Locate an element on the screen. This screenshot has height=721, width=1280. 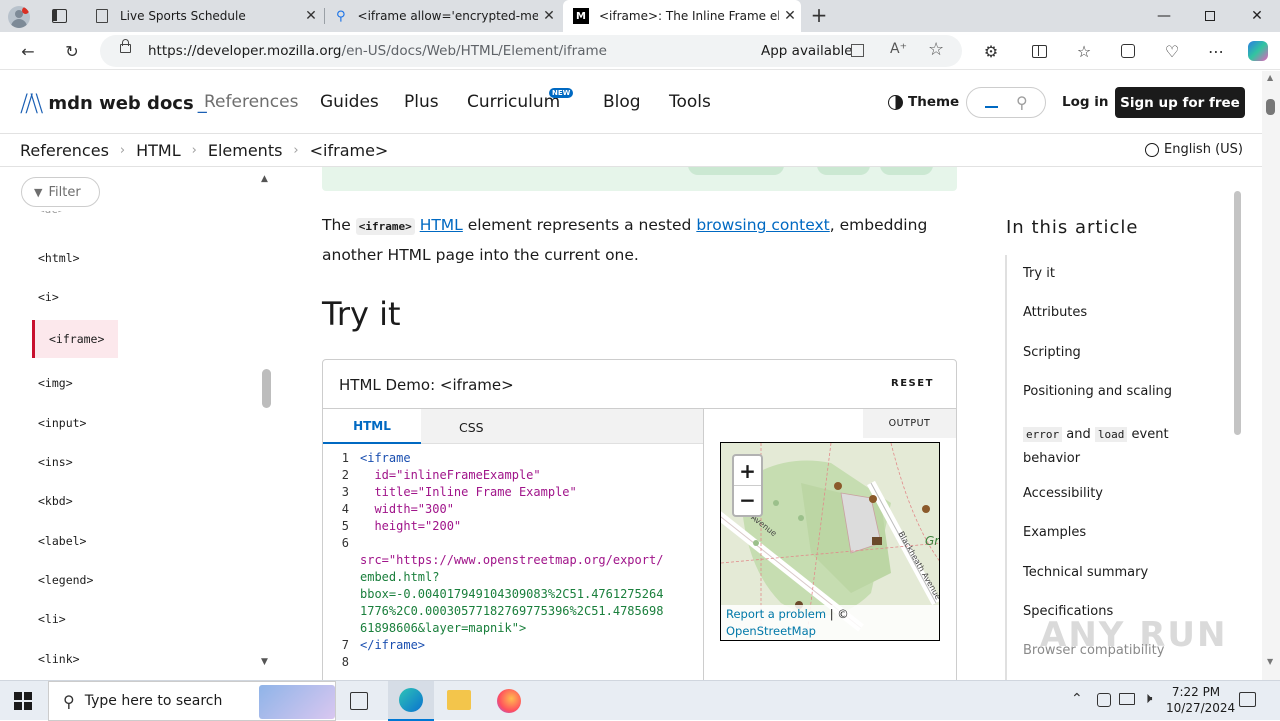
network-icon is located at coordinates (1127, 699).